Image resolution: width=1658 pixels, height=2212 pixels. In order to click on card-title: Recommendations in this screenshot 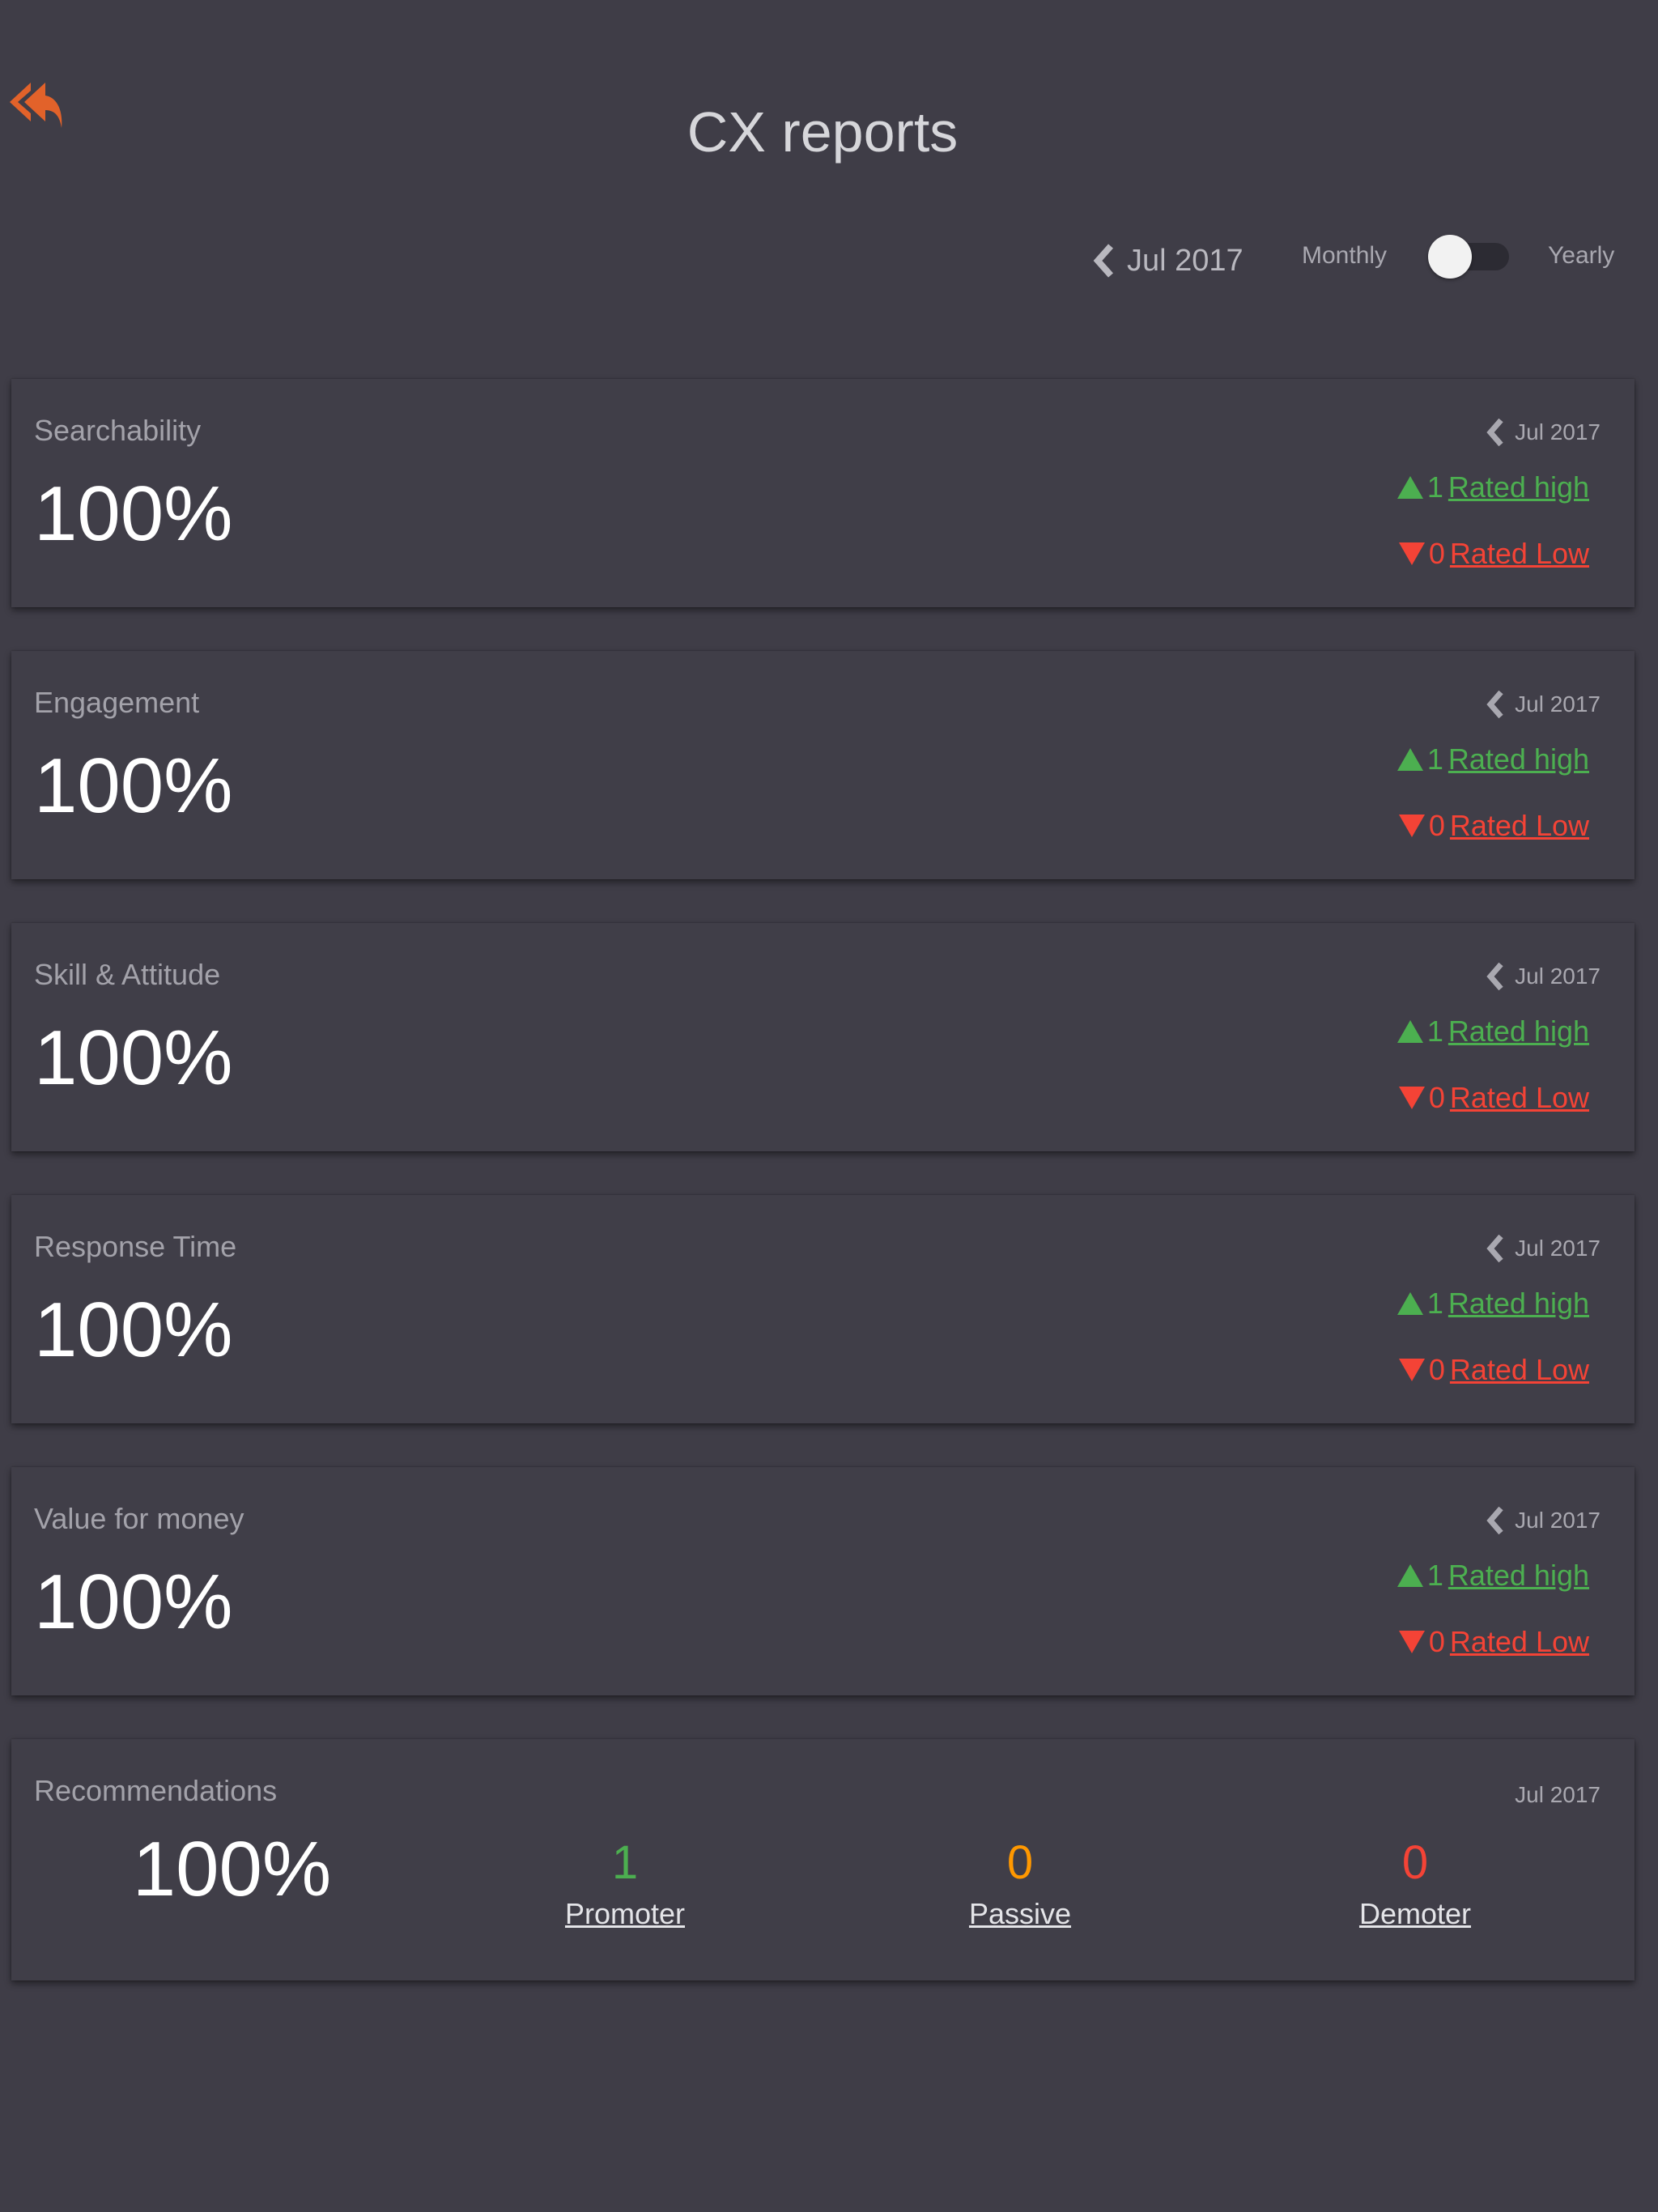, I will do `click(156, 1791)`.